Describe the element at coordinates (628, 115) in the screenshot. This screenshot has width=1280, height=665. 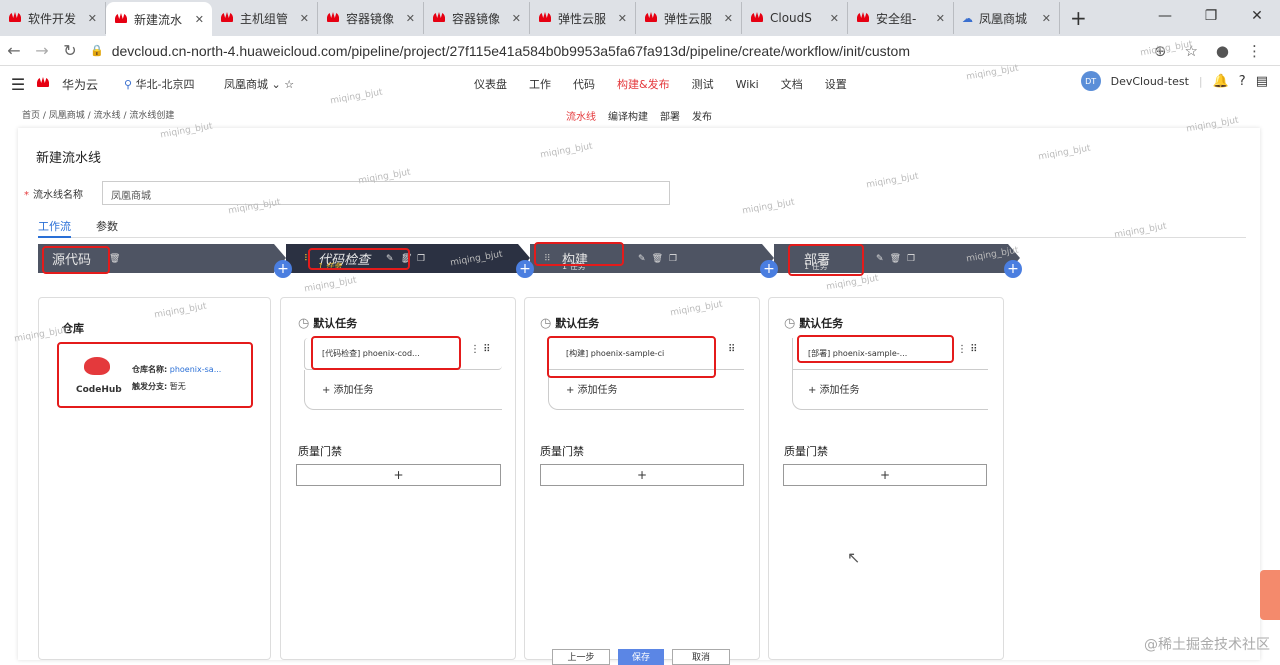
I see `subnav-build: 编译构建` at that location.